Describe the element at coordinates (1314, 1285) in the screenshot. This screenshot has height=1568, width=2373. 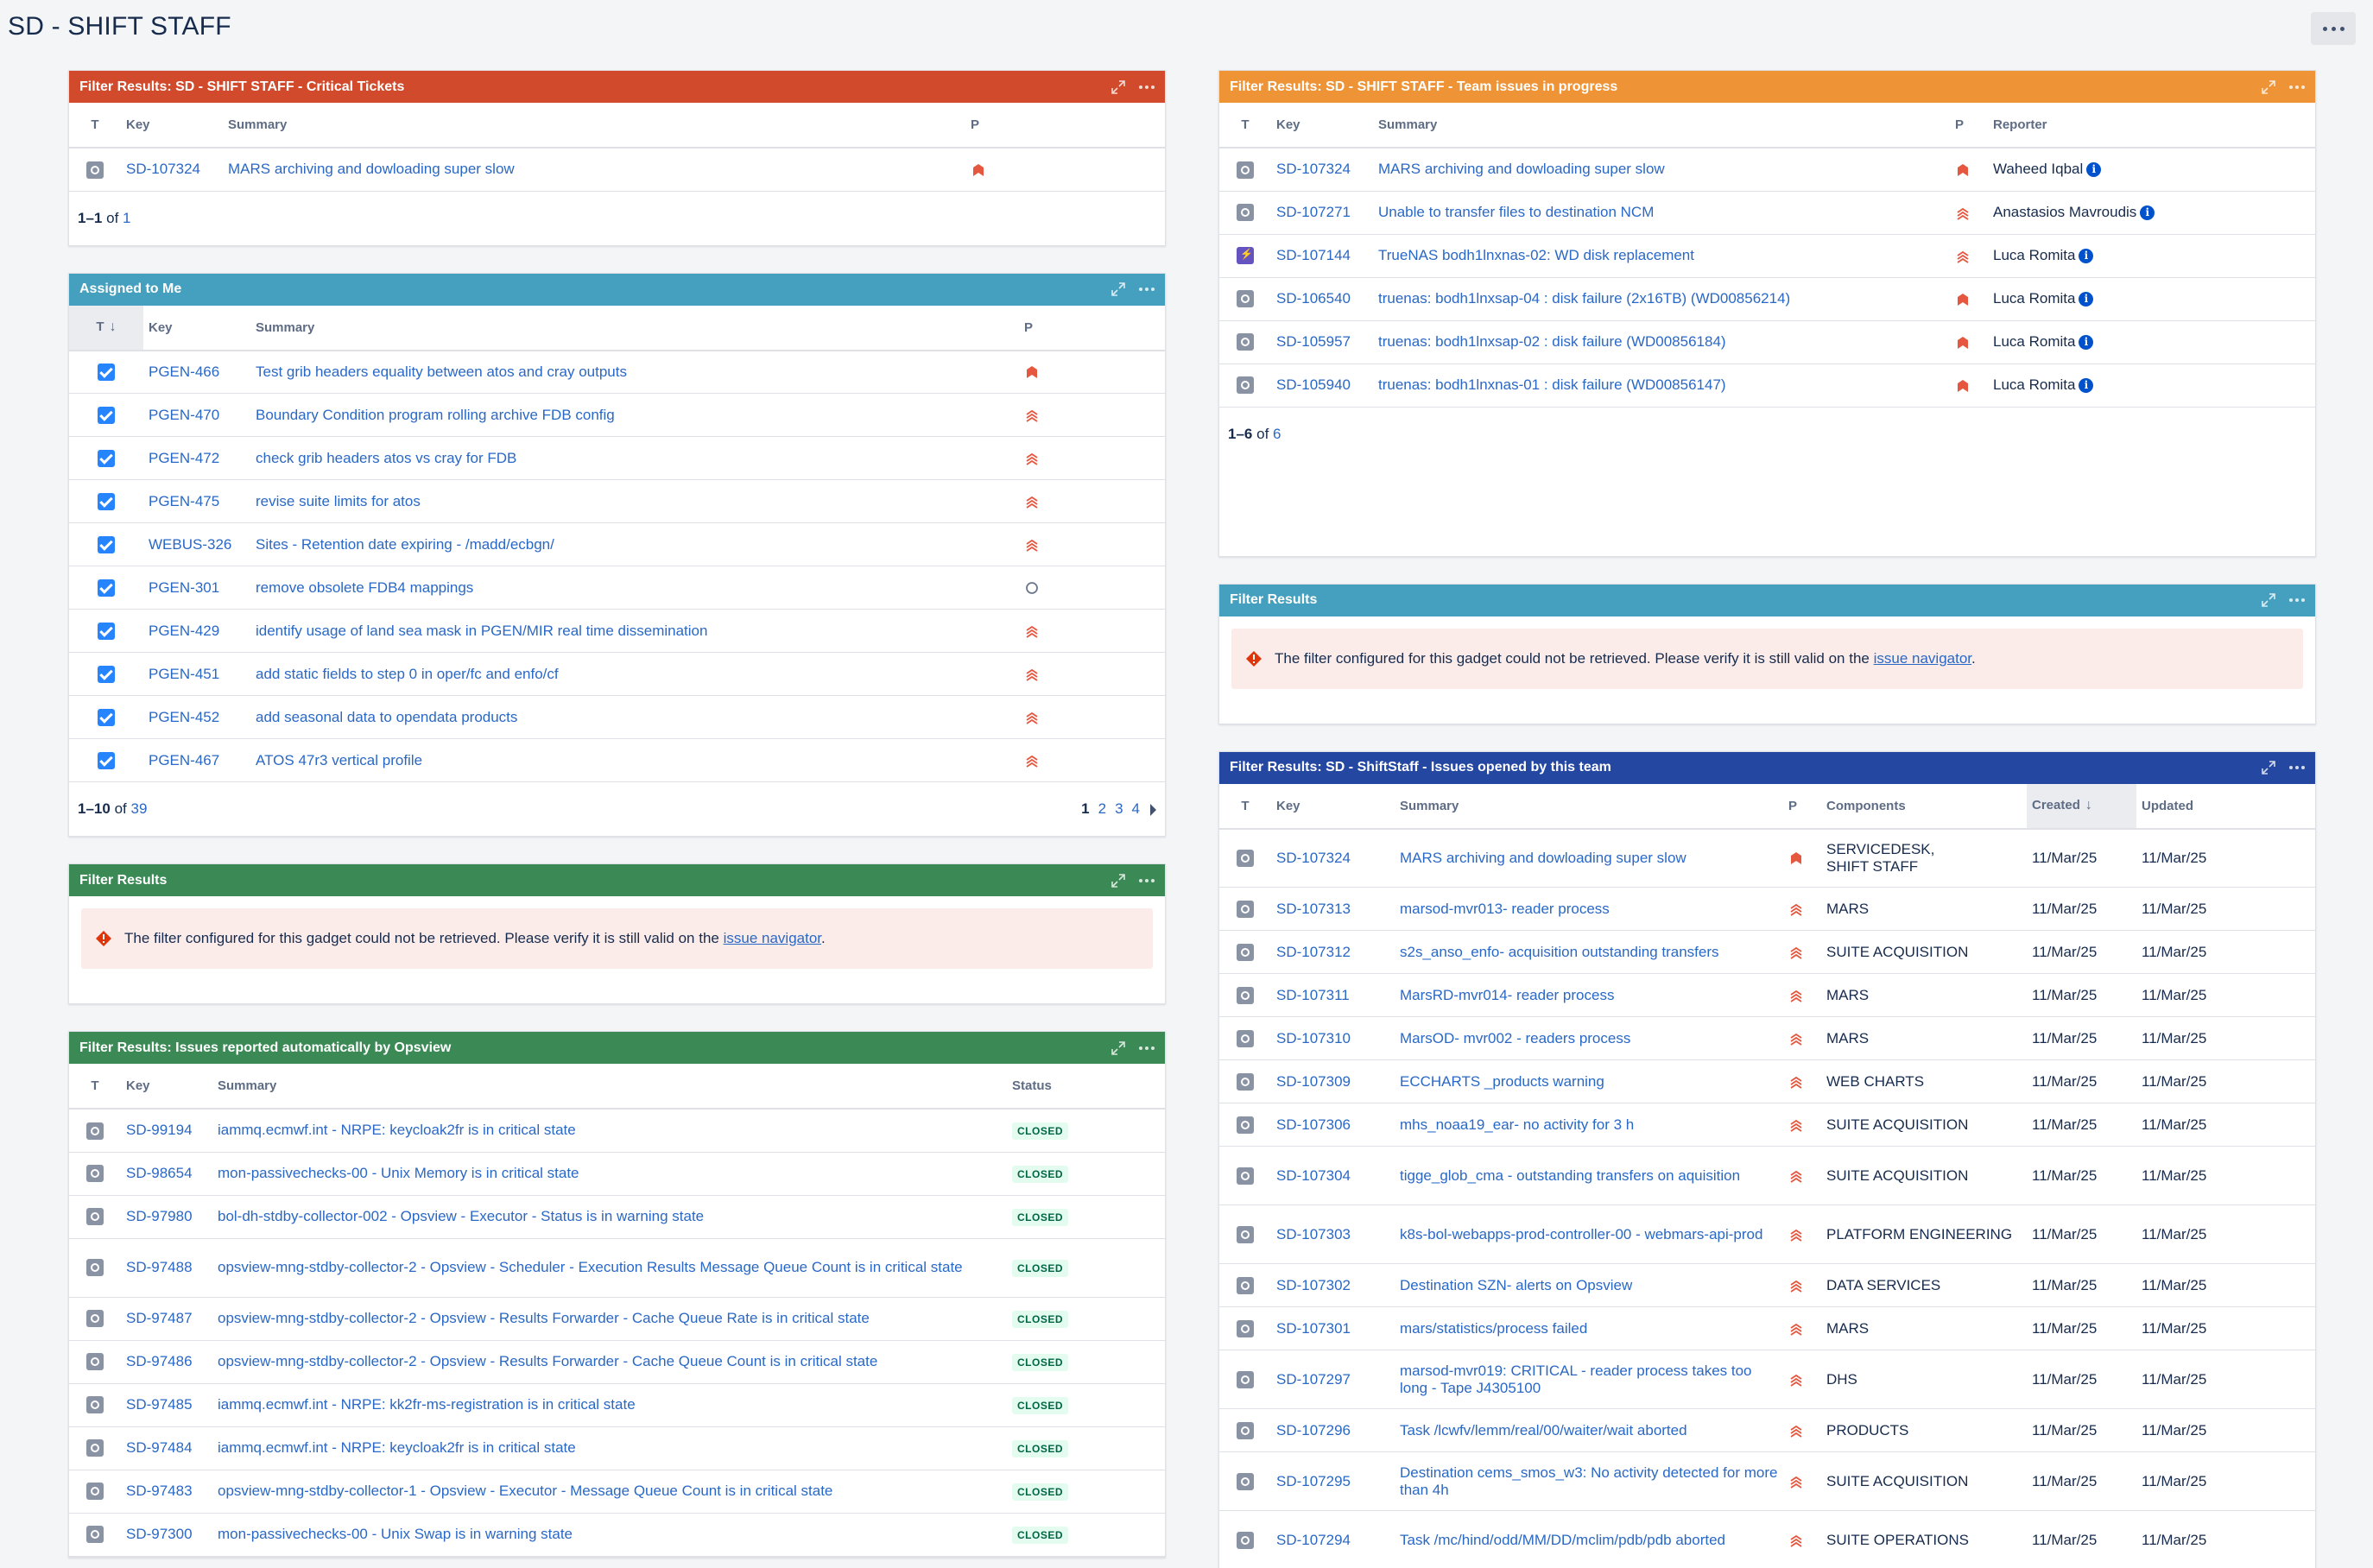
I see `issue-key-link: SD-107302` at that location.